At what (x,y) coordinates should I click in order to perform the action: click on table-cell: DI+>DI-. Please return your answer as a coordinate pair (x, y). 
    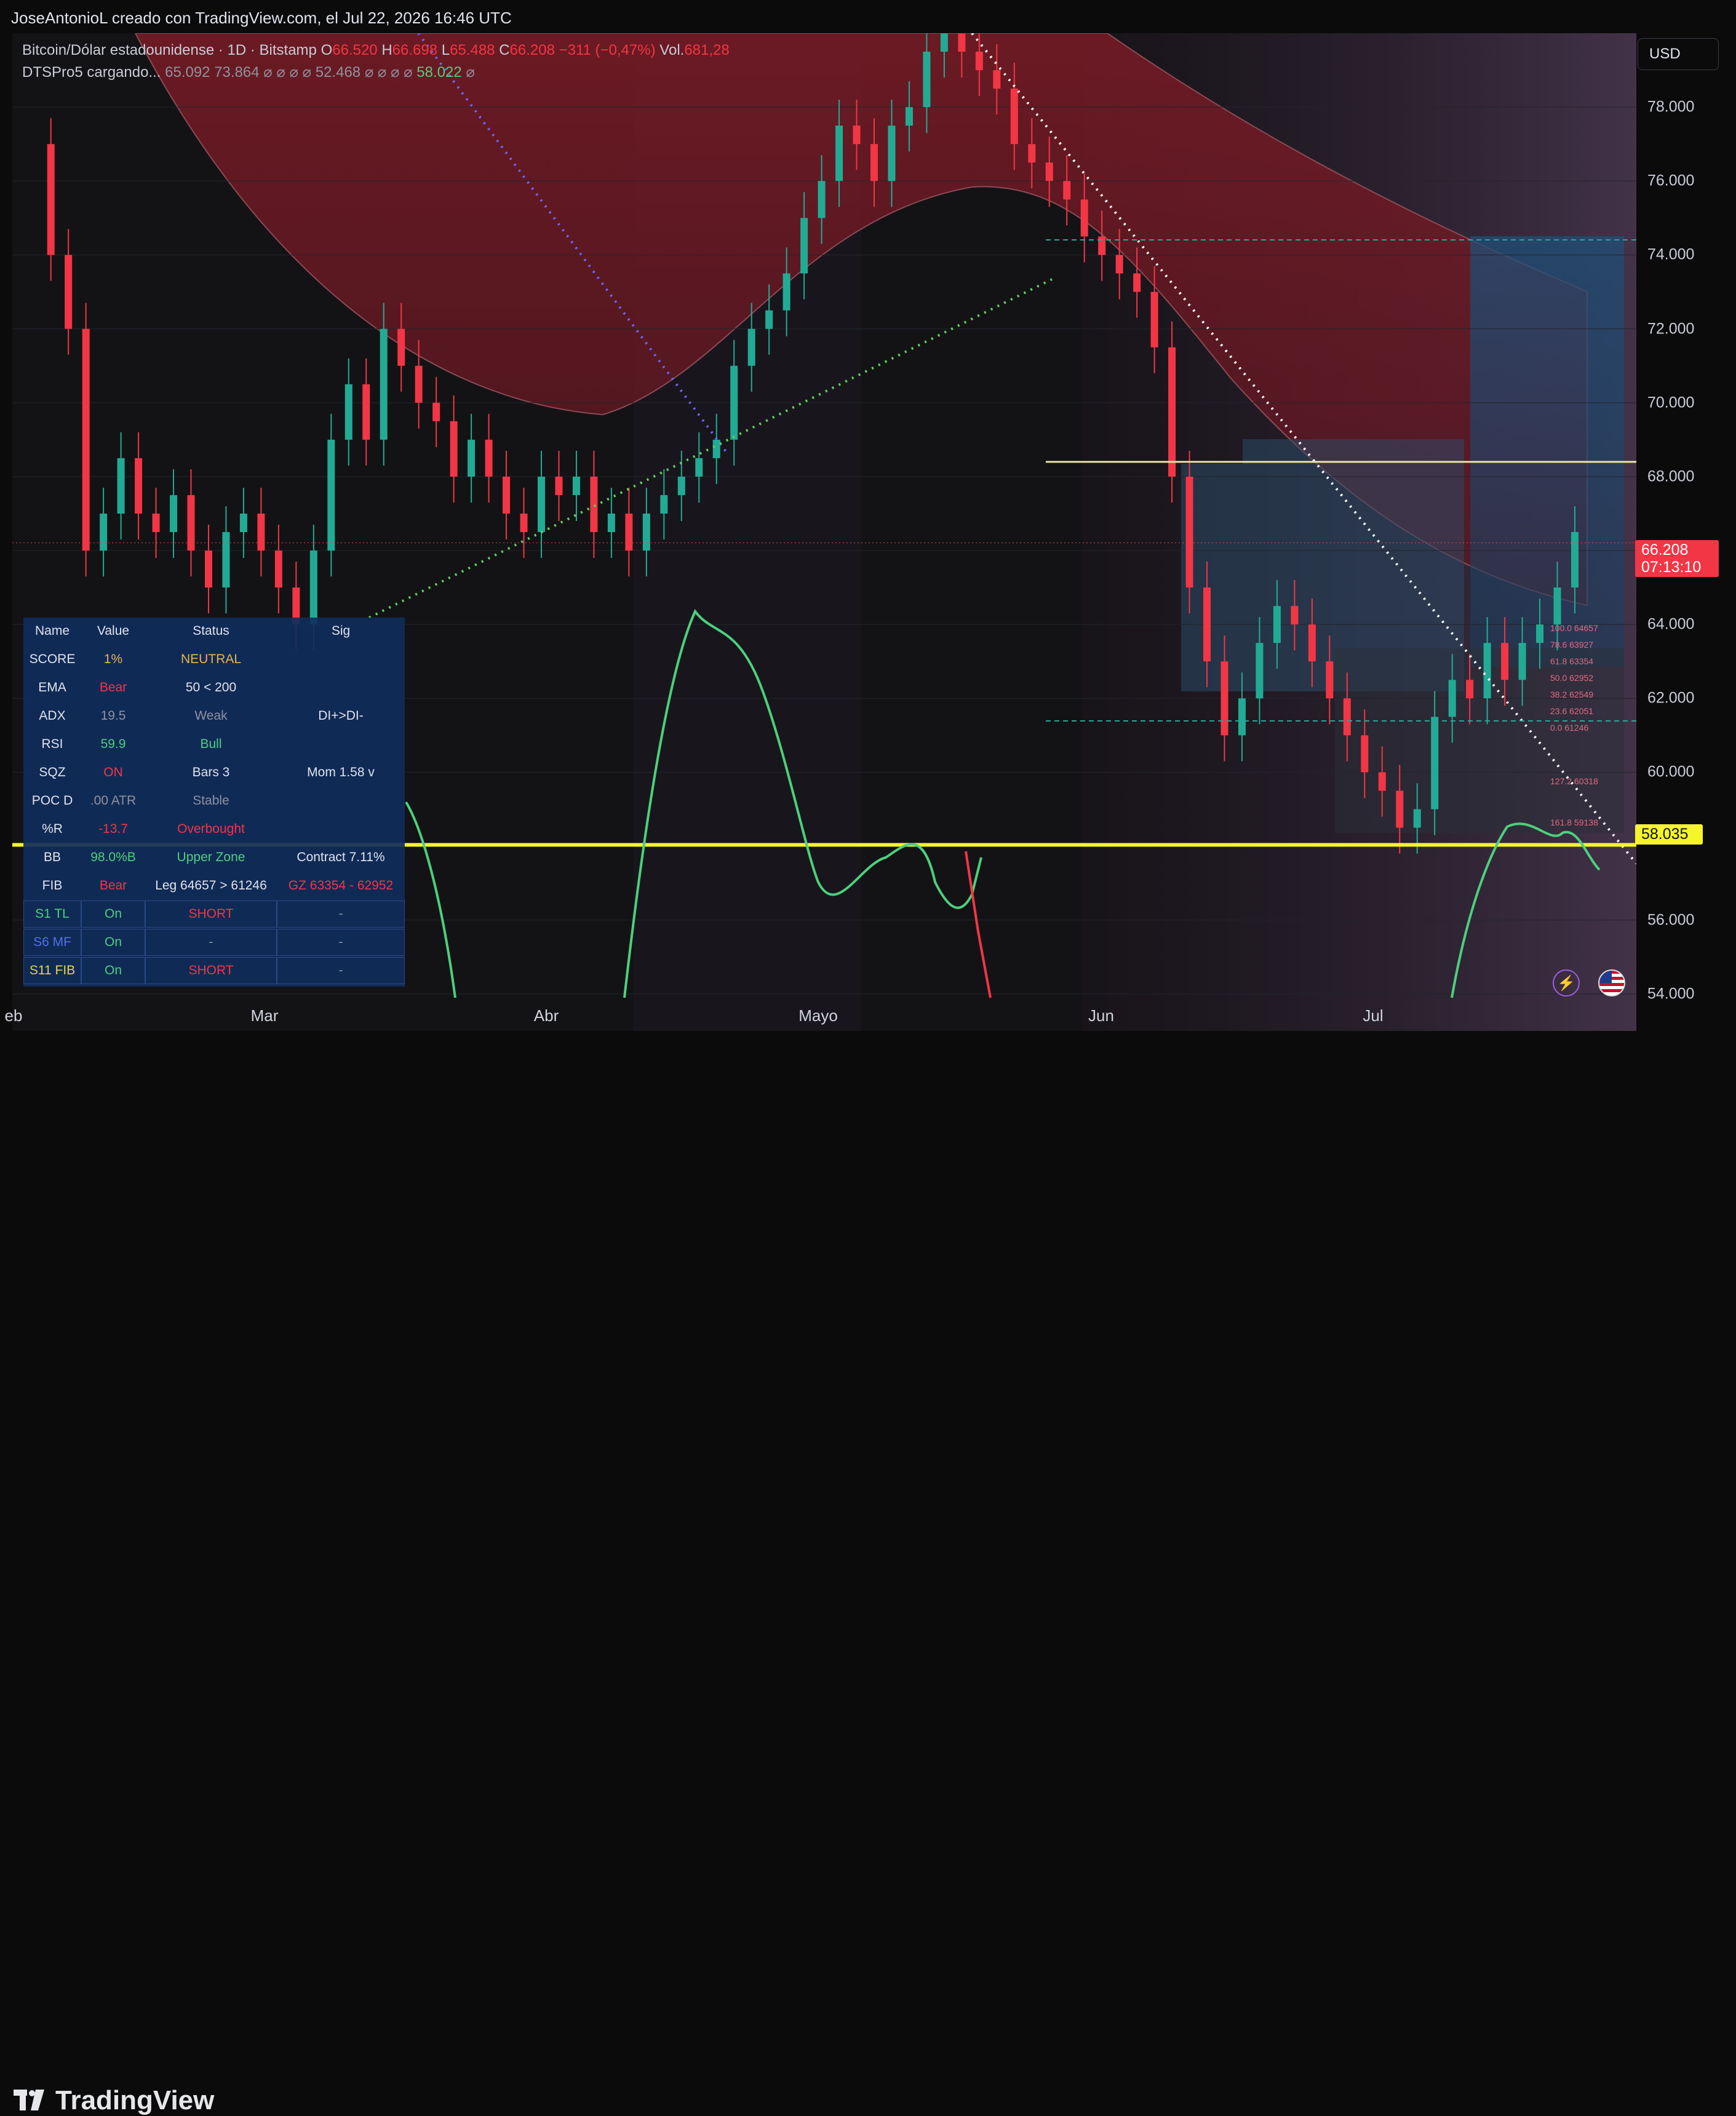
    Looking at the image, I should click on (341, 716).